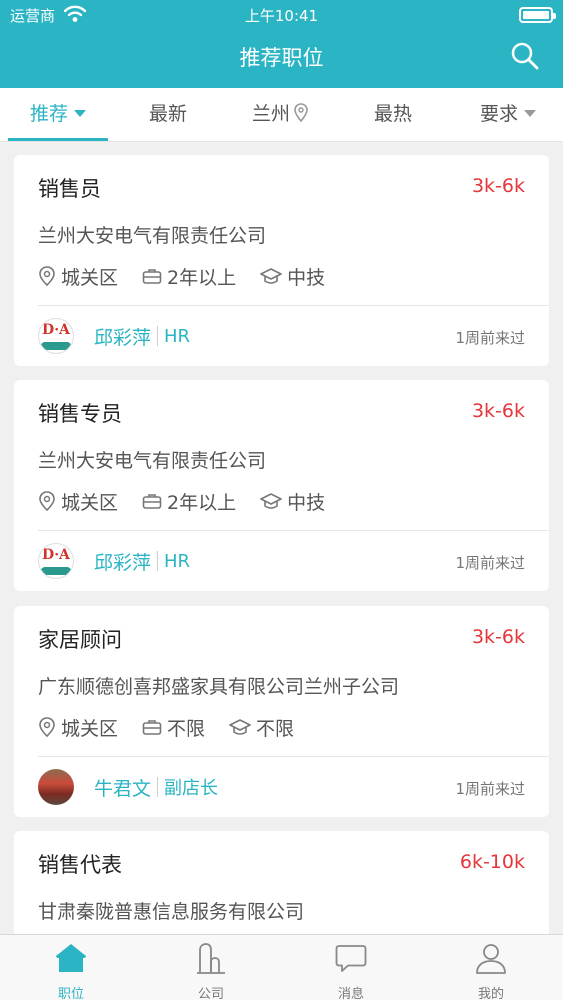 Image resolution: width=563 pixels, height=1000 pixels. I want to click on nav-messages: 消息, so click(351, 967).